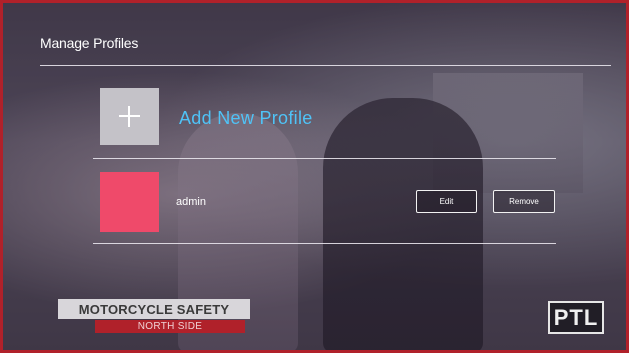 The width and height of the screenshot is (629, 353). Describe the element at coordinates (446, 201) in the screenshot. I see `edit-profile-button: Edit` at that location.